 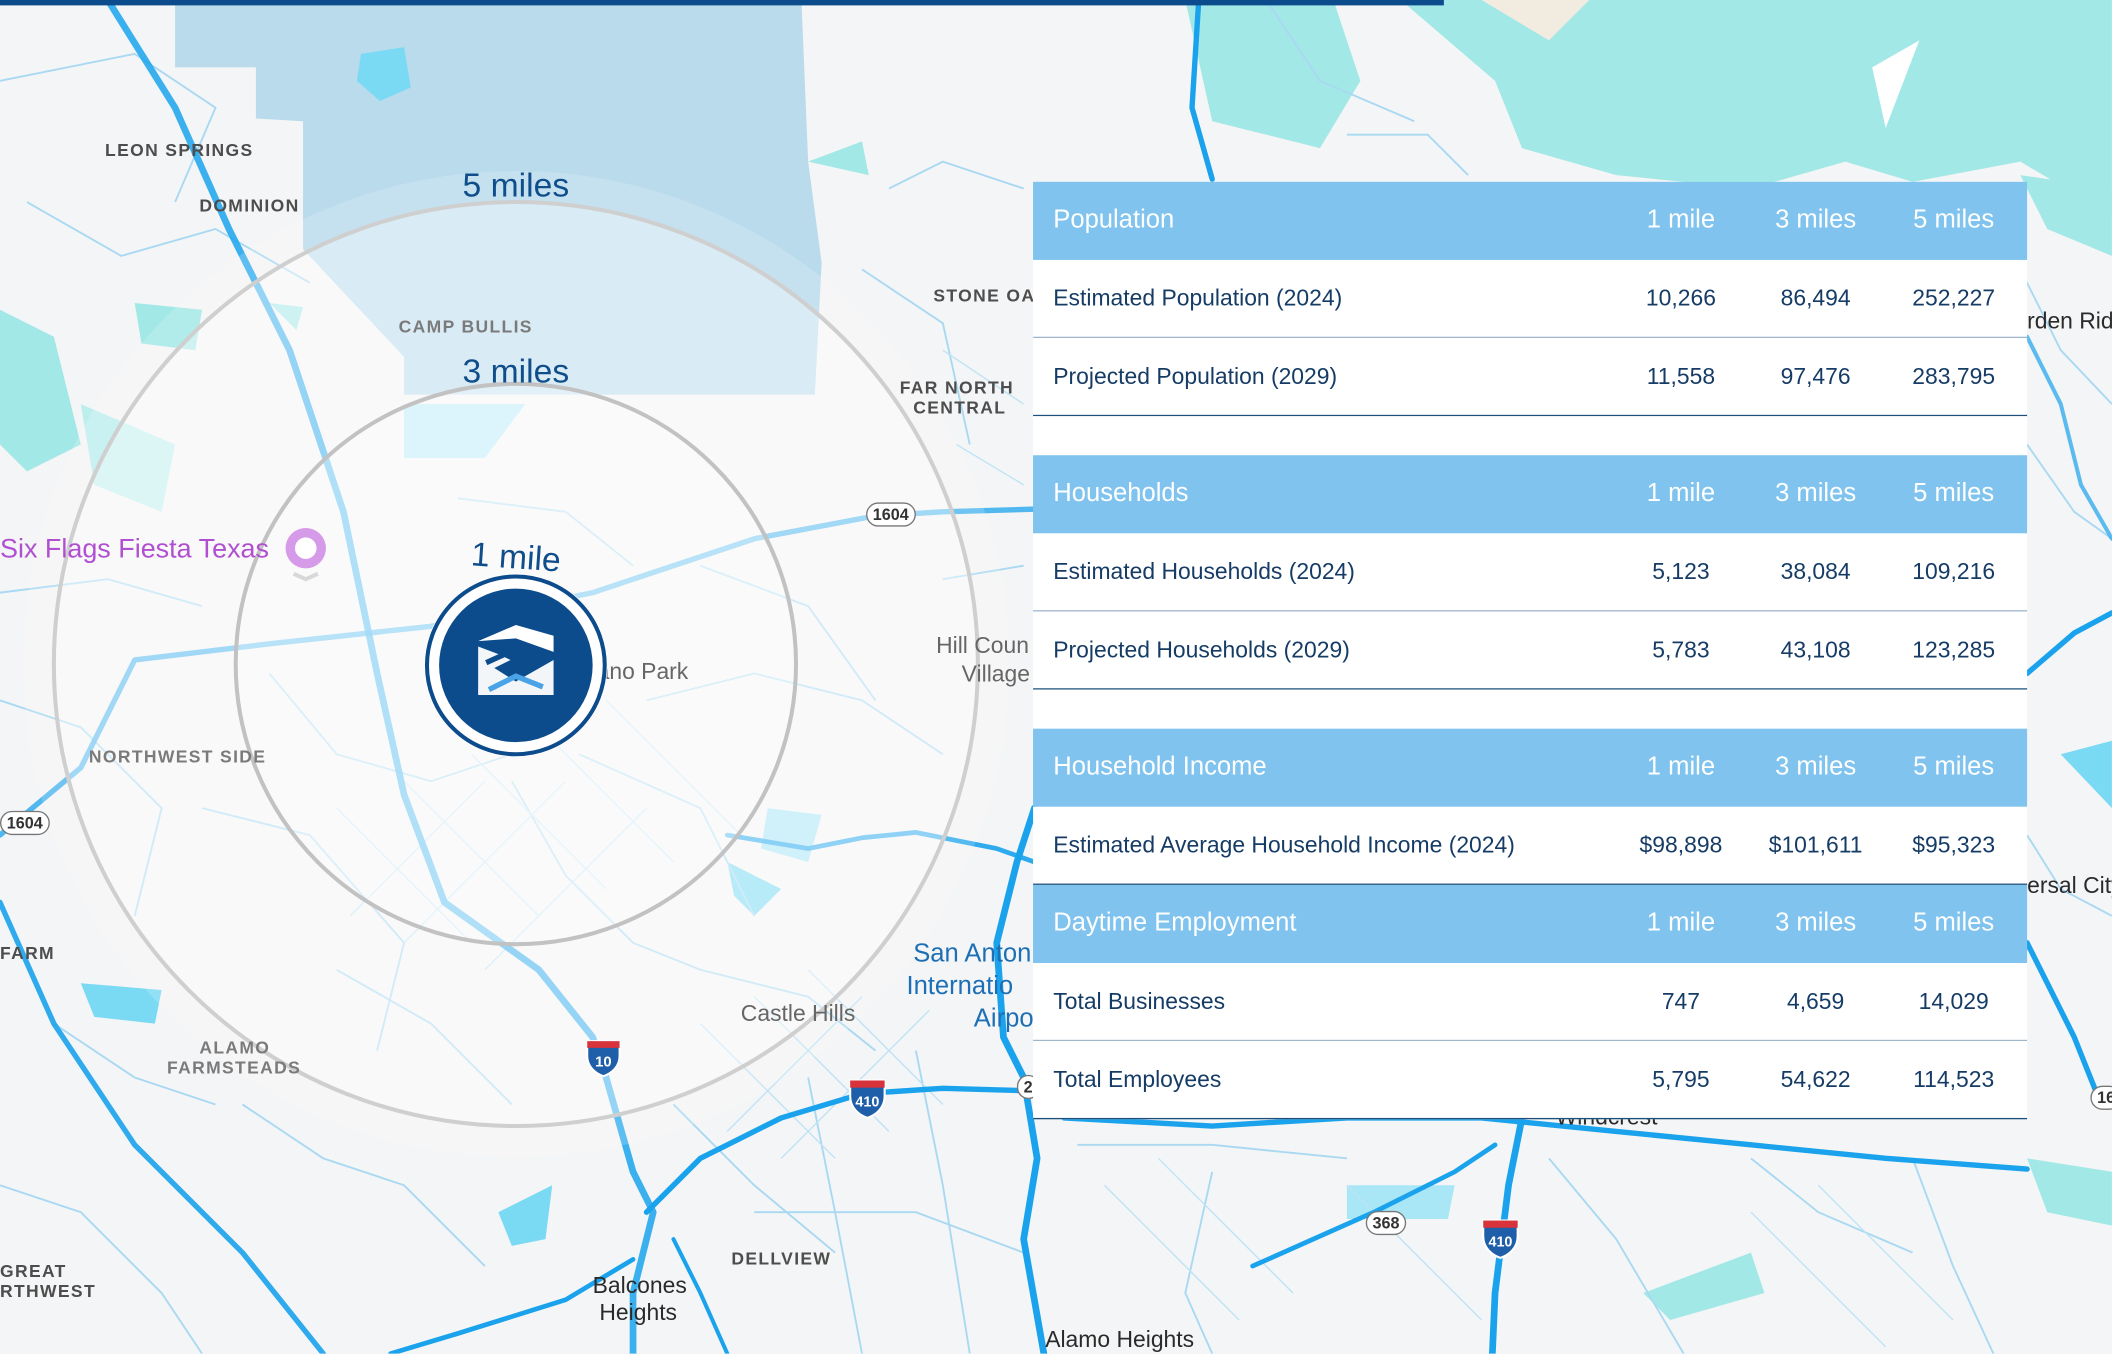 I want to click on cell-1-mile: 5,795, so click(x=1681, y=1079).